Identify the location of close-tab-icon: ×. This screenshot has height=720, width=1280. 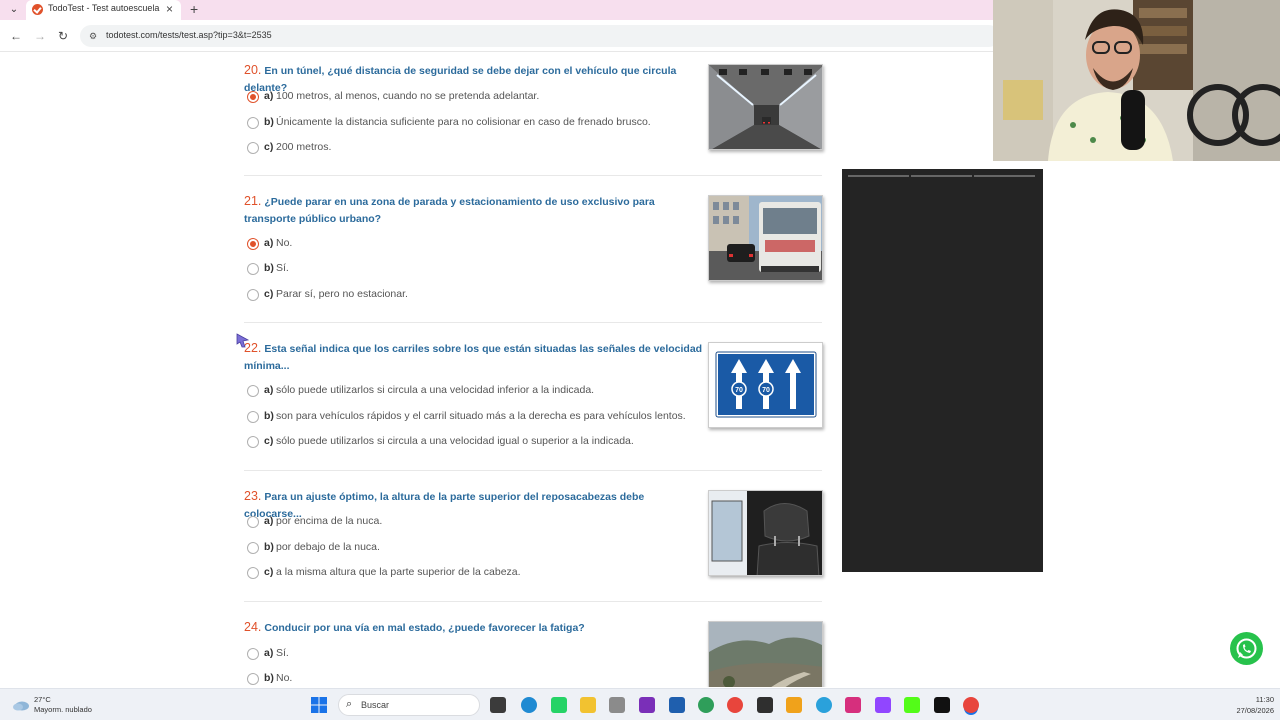
(169, 9).